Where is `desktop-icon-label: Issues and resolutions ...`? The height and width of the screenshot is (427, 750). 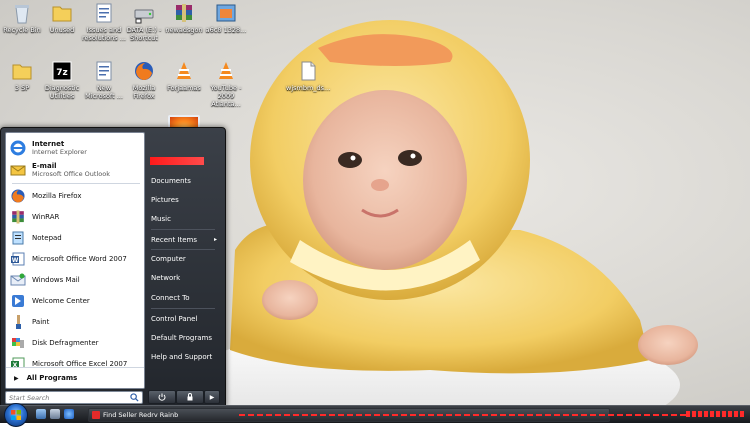 desktop-icon-label: Issues and resolutions ... is located at coordinates (104, 34).